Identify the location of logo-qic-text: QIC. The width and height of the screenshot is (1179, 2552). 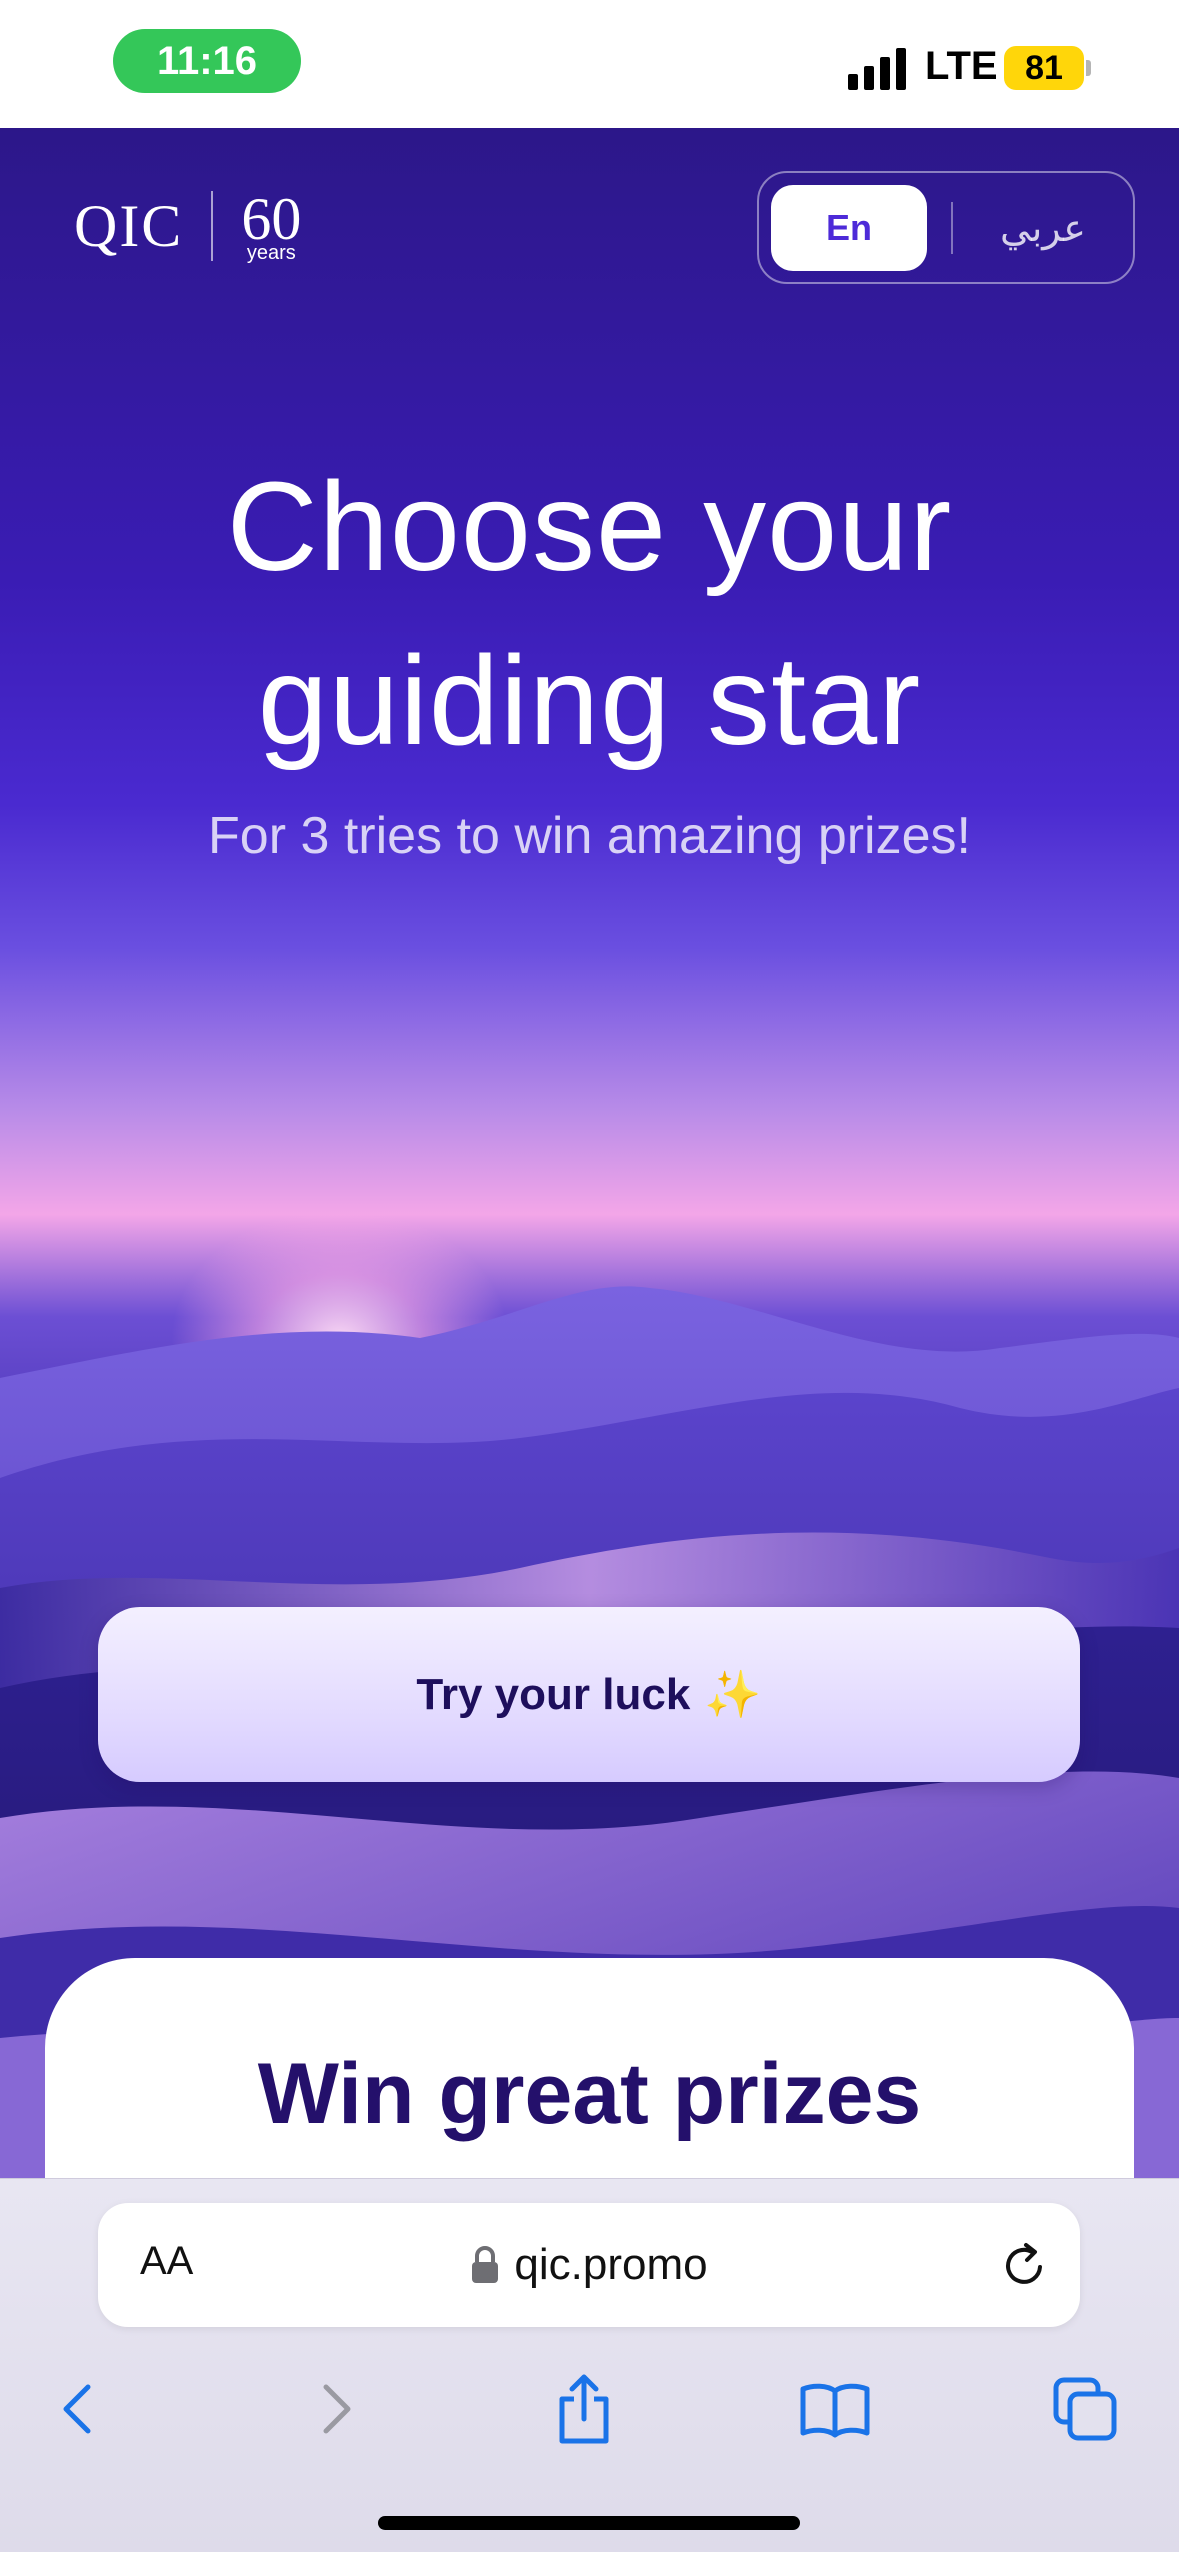
(129, 225).